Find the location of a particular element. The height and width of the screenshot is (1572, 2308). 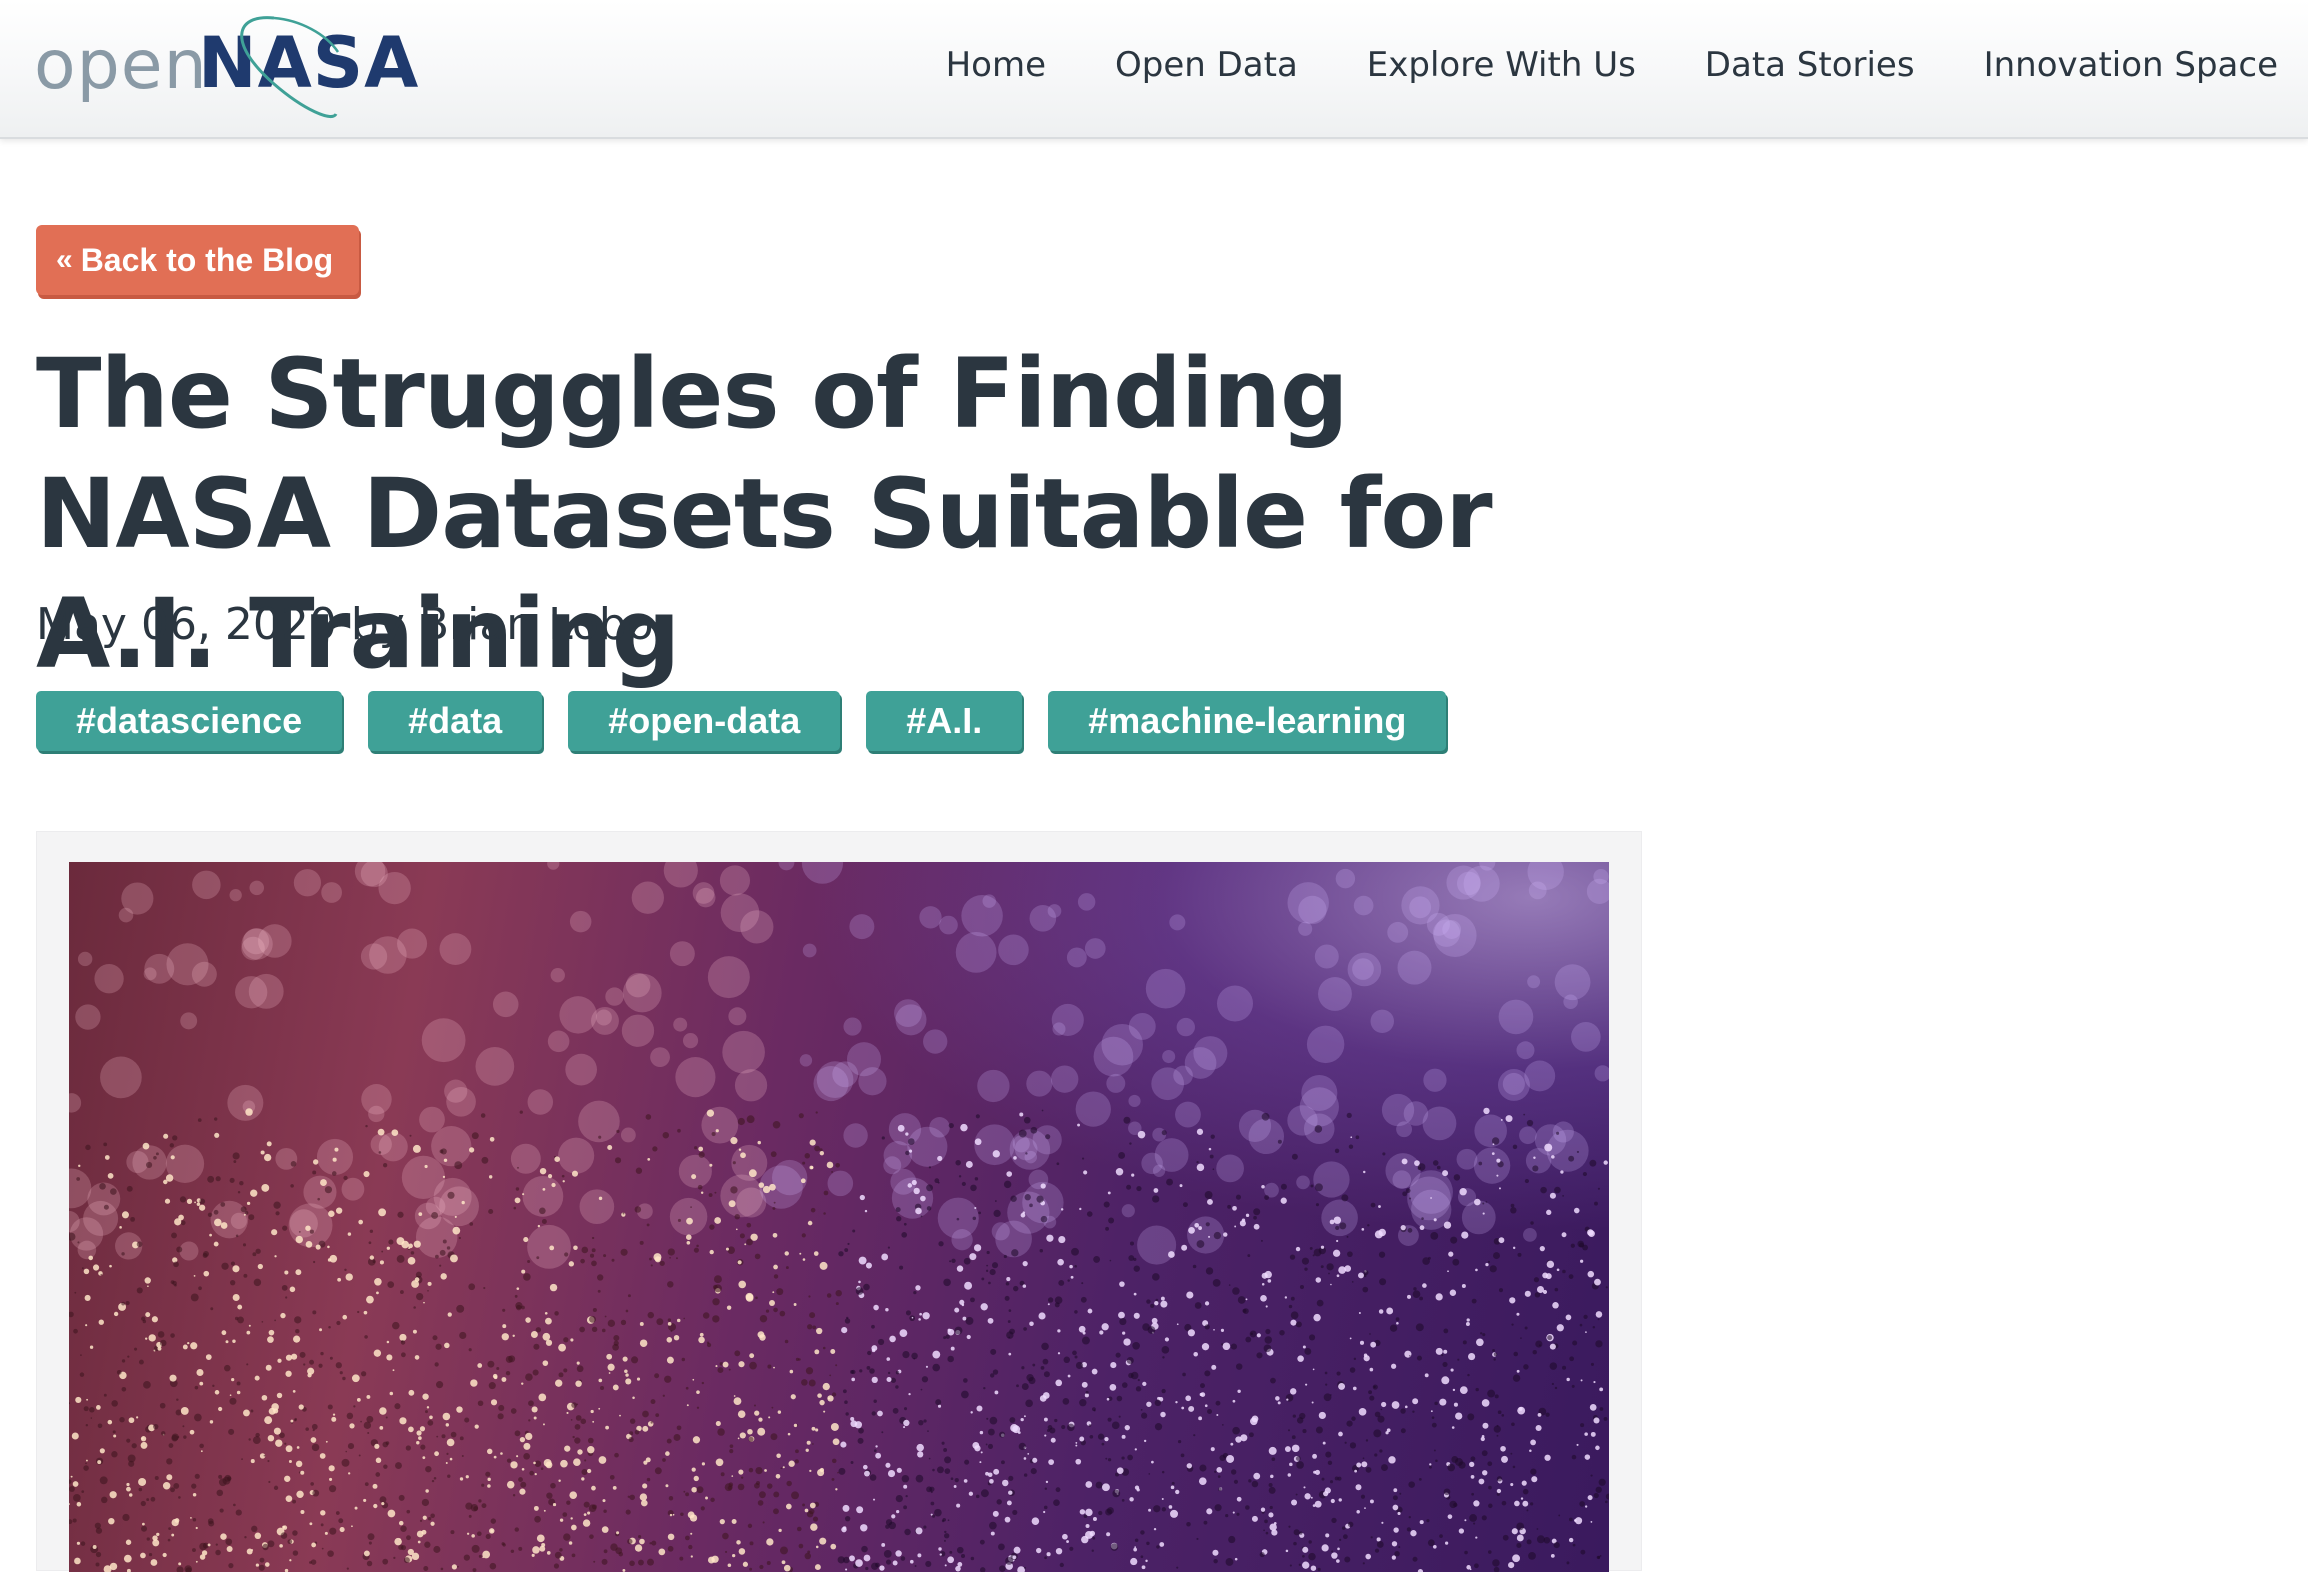

back-to-blog-button: « Back to the Blog is located at coordinates (198, 260).